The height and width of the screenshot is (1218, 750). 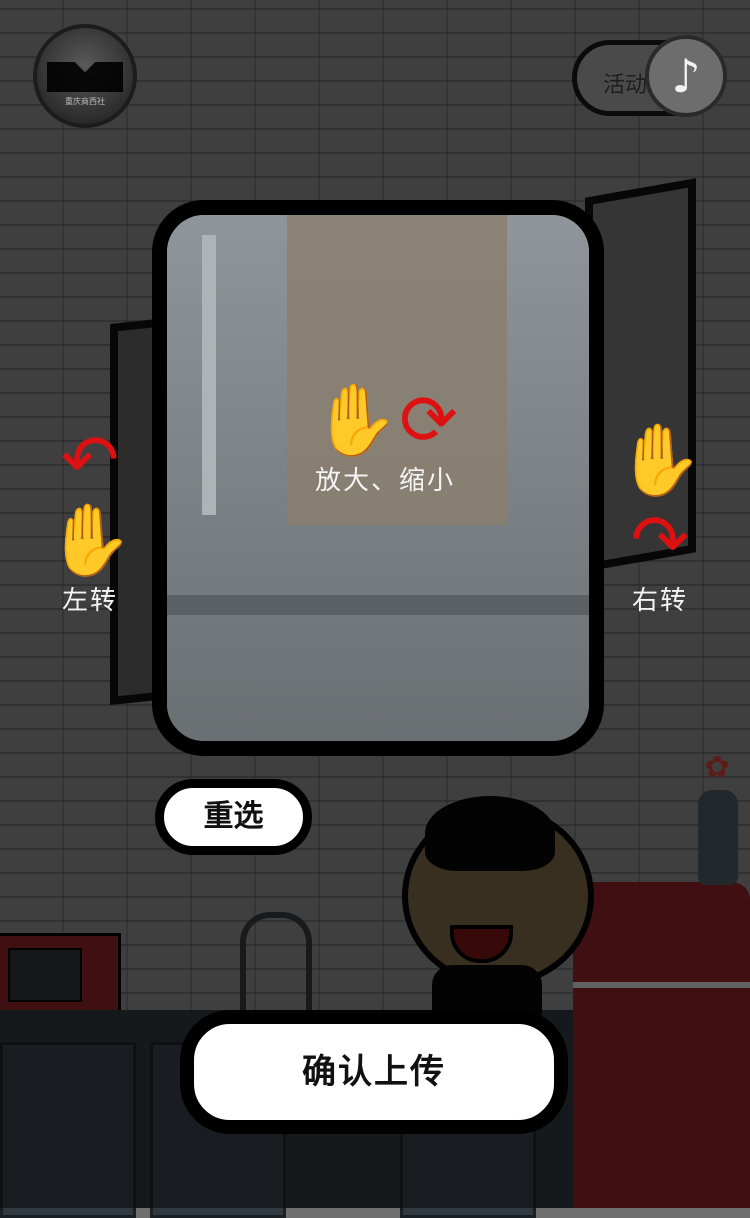 I want to click on rotate-left-label: 左转, so click(x=89, y=601).